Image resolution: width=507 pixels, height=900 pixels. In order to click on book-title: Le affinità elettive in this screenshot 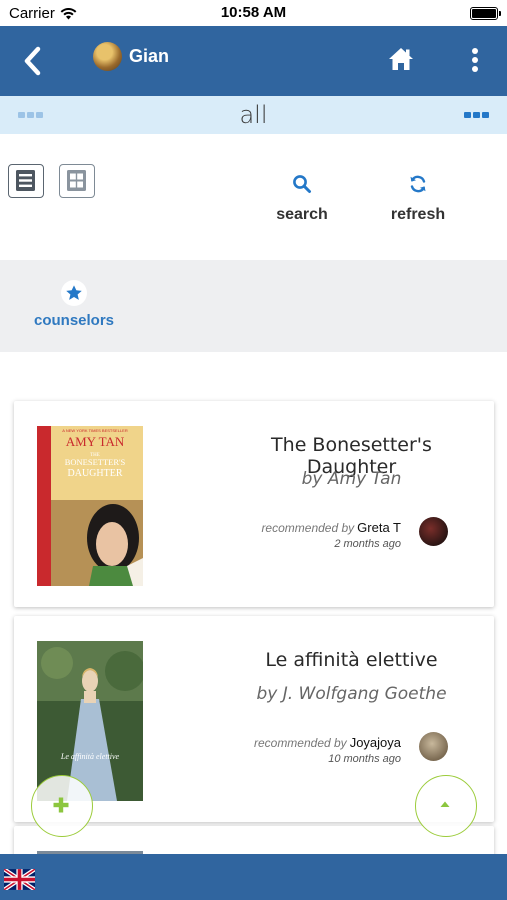, I will do `click(351, 660)`.